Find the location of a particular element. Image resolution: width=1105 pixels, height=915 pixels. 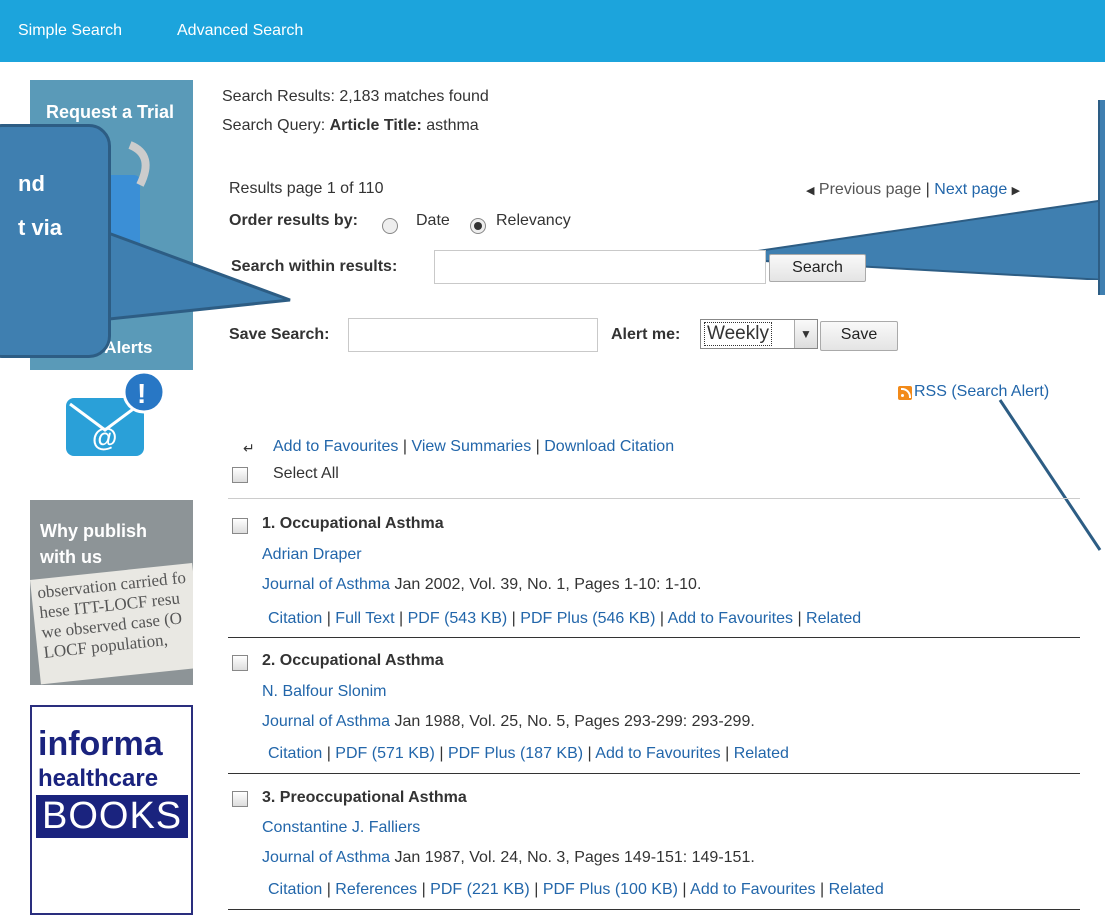

result-title: 1. Occupational Asthma is located at coordinates (353, 524).